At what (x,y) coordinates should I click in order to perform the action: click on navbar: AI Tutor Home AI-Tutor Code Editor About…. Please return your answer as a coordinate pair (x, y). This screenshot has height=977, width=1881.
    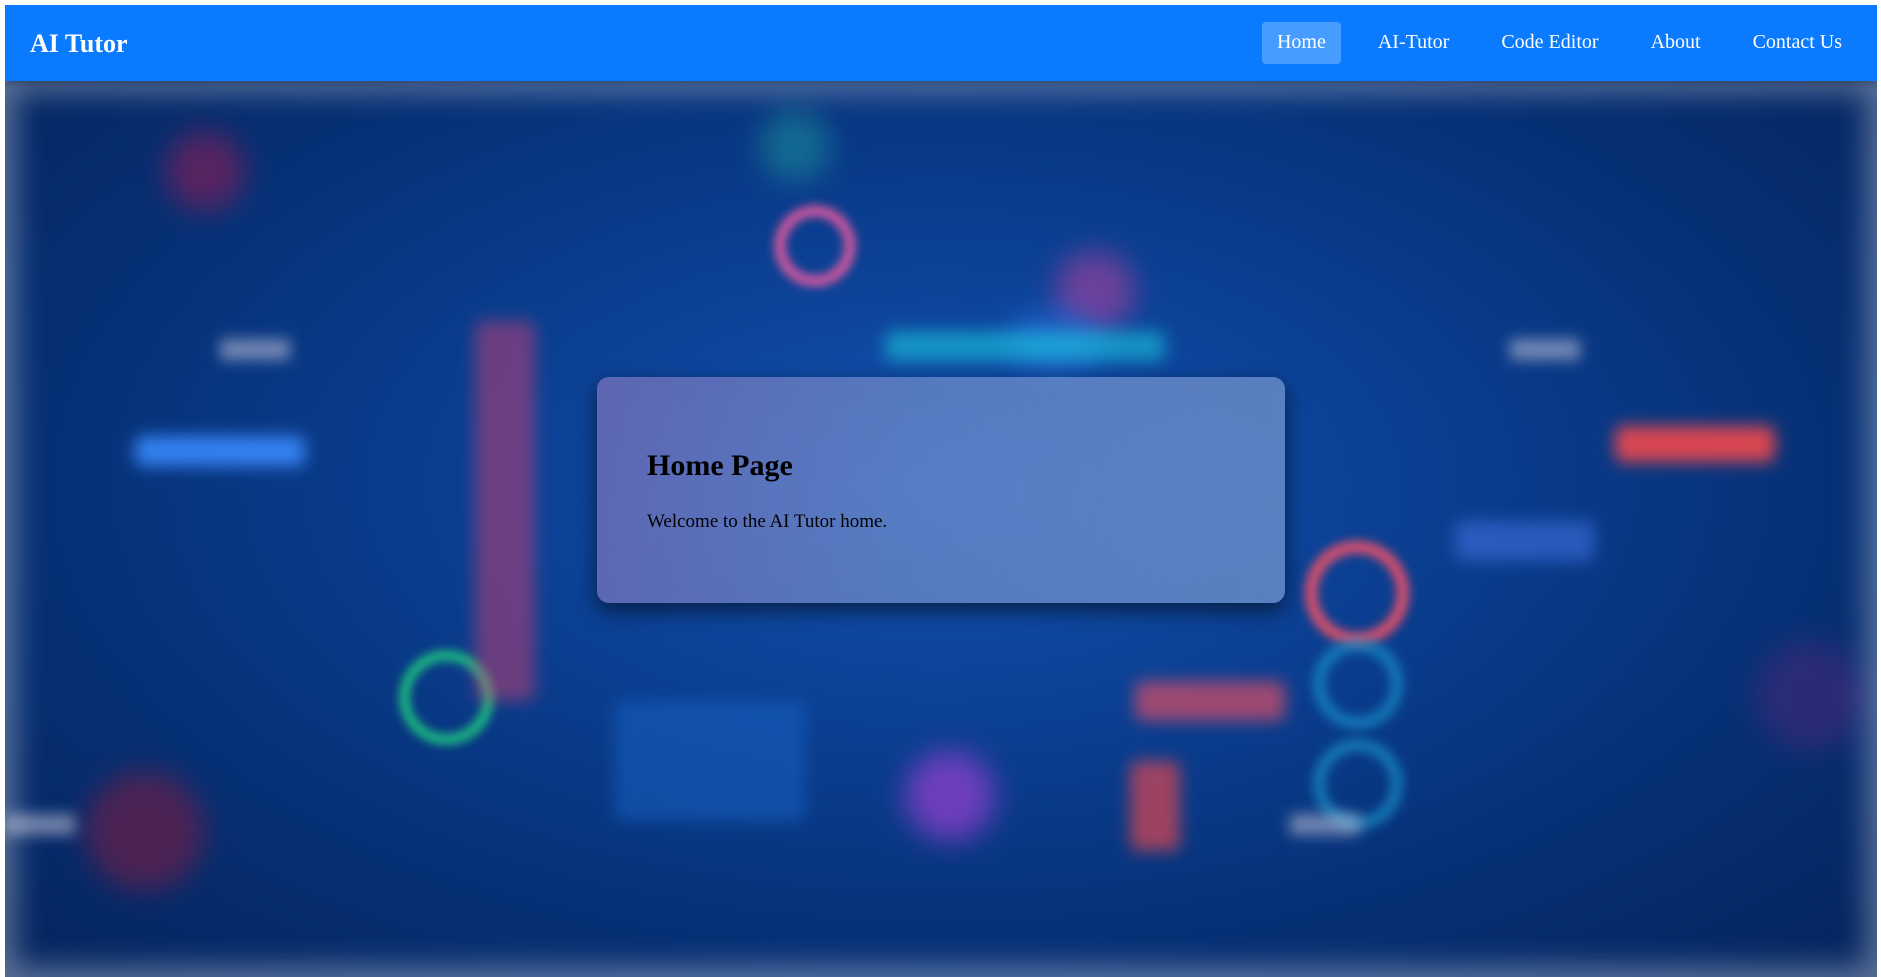
    Looking at the image, I should click on (941, 43).